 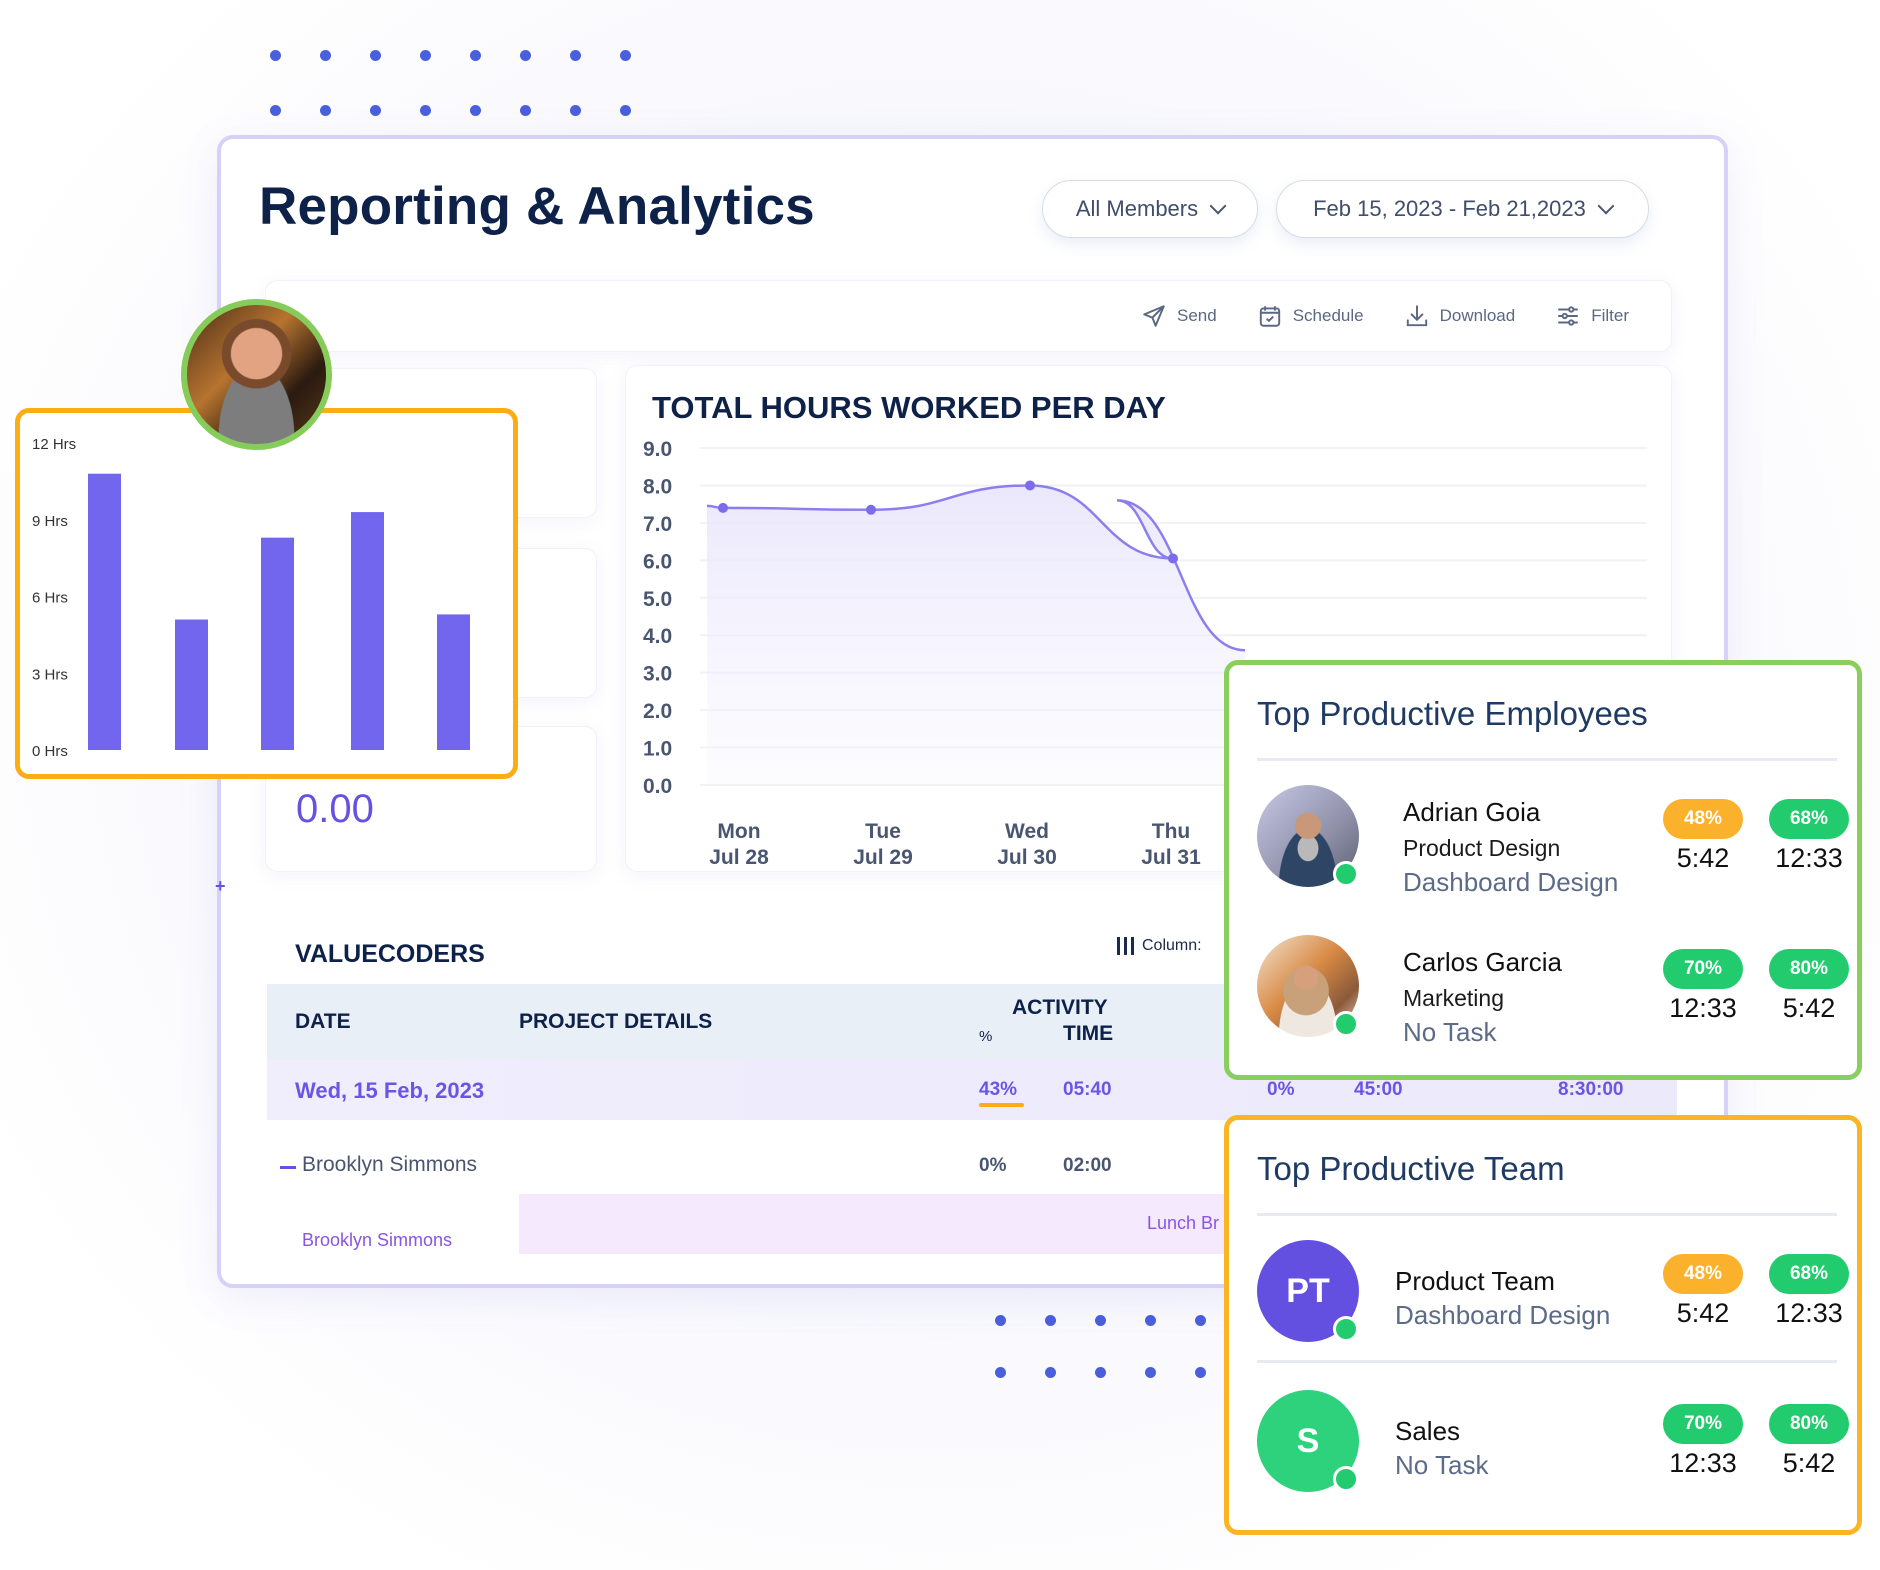 What do you see at coordinates (1179, 316) in the screenshot?
I see `send-button: Send` at bounding box center [1179, 316].